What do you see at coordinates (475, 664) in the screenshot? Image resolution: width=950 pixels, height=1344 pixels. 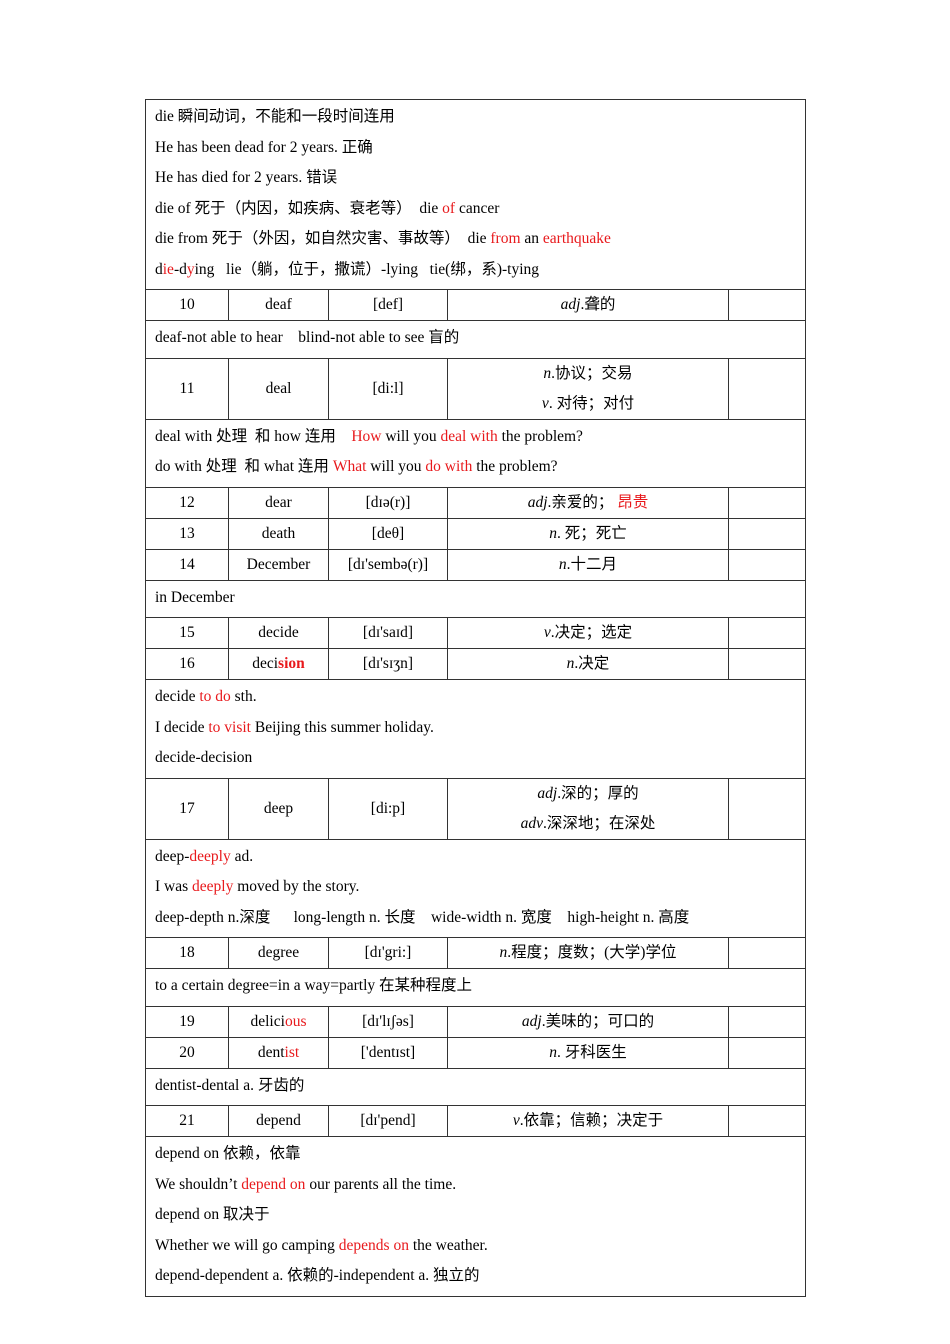 I see `word-row: 16 decision [dɪ'sɪʒn] n.决定` at bounding box center [475, 664].